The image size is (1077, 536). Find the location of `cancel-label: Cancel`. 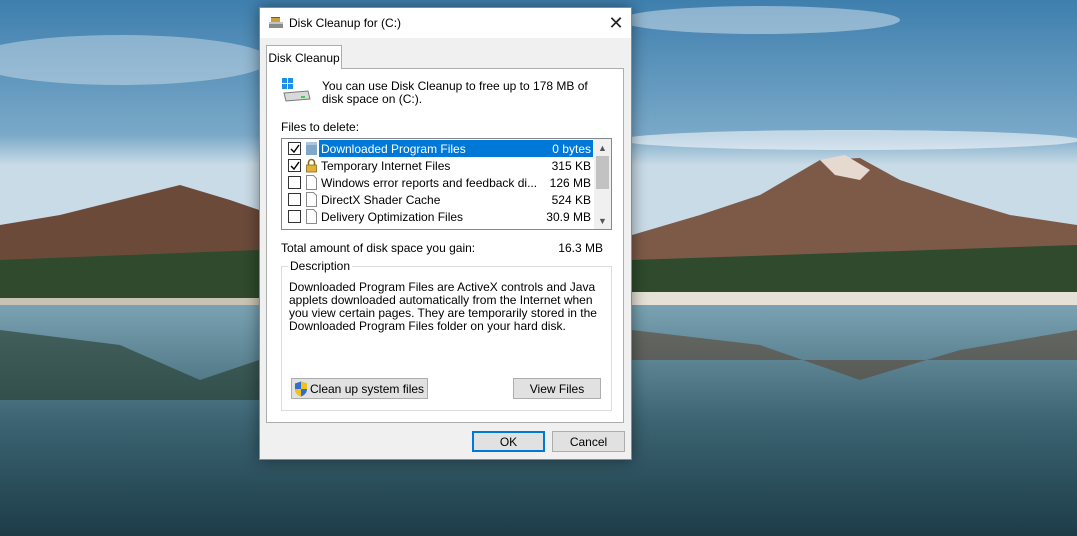

cancel-label: Cancel is located at coordinates (588, 441).